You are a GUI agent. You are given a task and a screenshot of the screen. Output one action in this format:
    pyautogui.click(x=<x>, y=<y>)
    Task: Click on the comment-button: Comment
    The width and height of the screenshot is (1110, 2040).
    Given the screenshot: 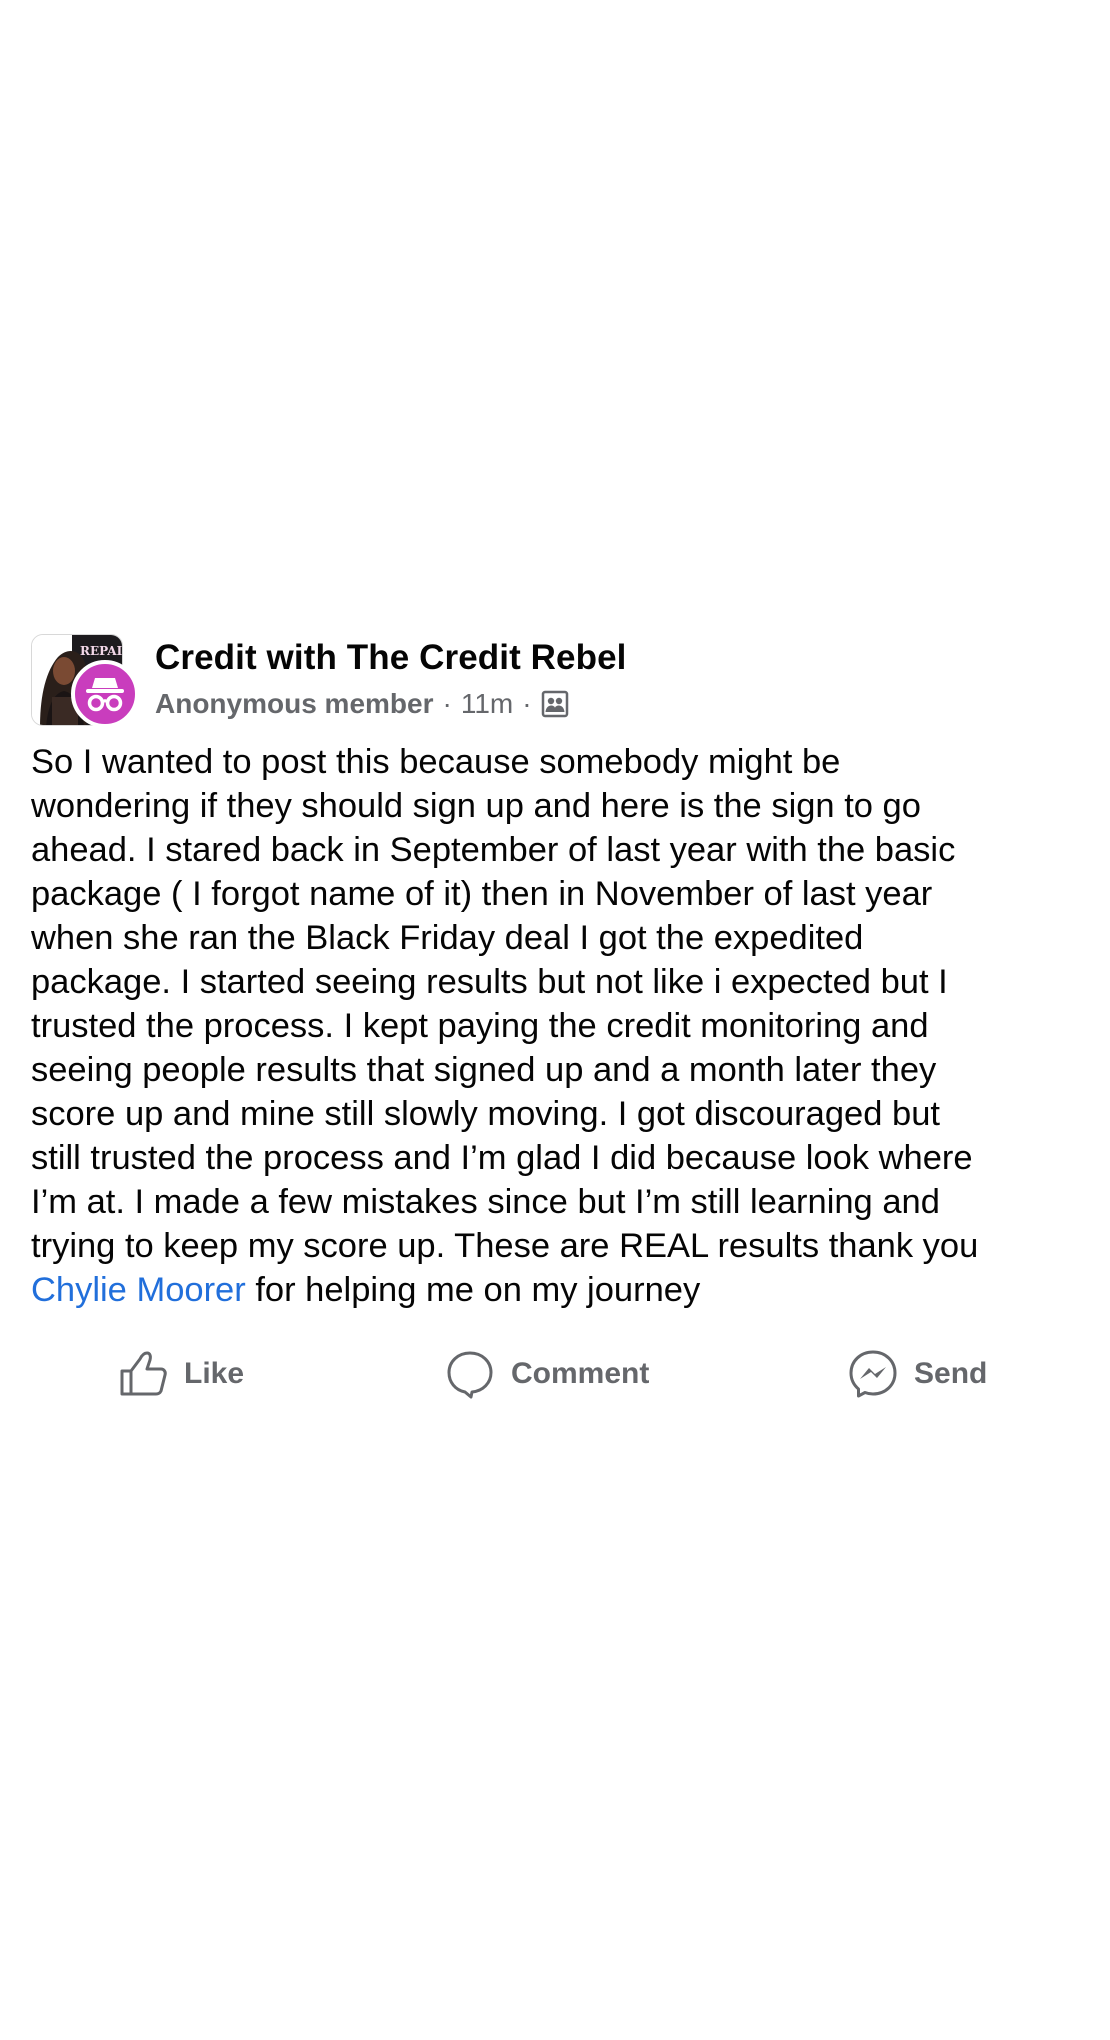 What is the action you would take?
    pyautogui.click(x=547, y=1374)
    